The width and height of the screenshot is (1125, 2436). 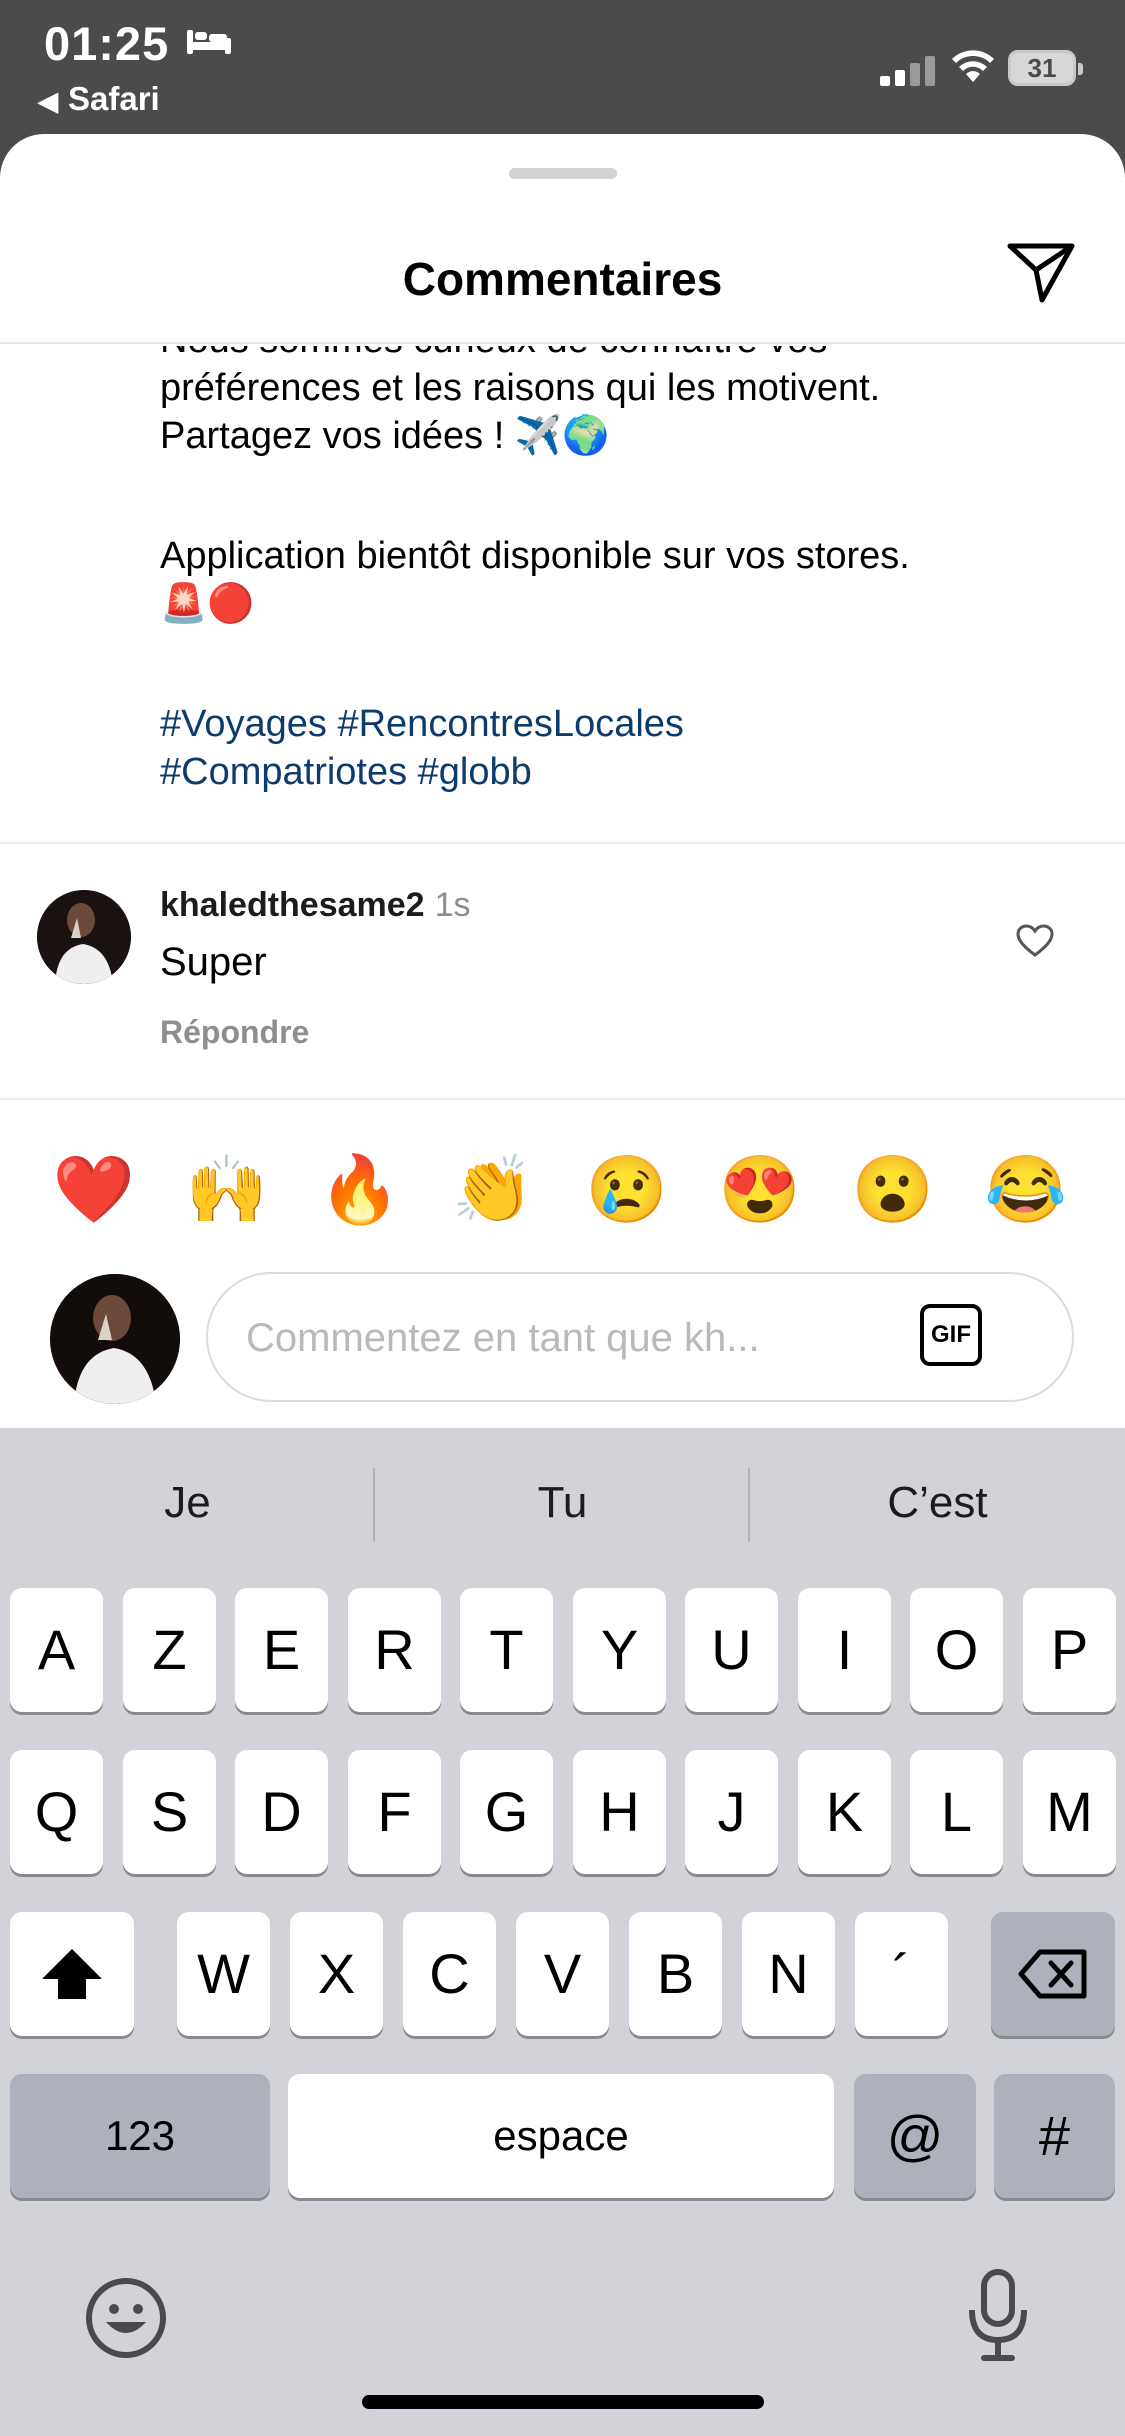 I want to click on key-r: R, so click(x=394, y=1650).